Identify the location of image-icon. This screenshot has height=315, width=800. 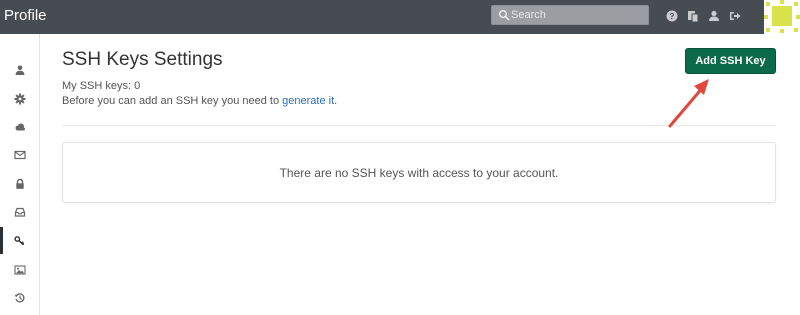
(19, 269).